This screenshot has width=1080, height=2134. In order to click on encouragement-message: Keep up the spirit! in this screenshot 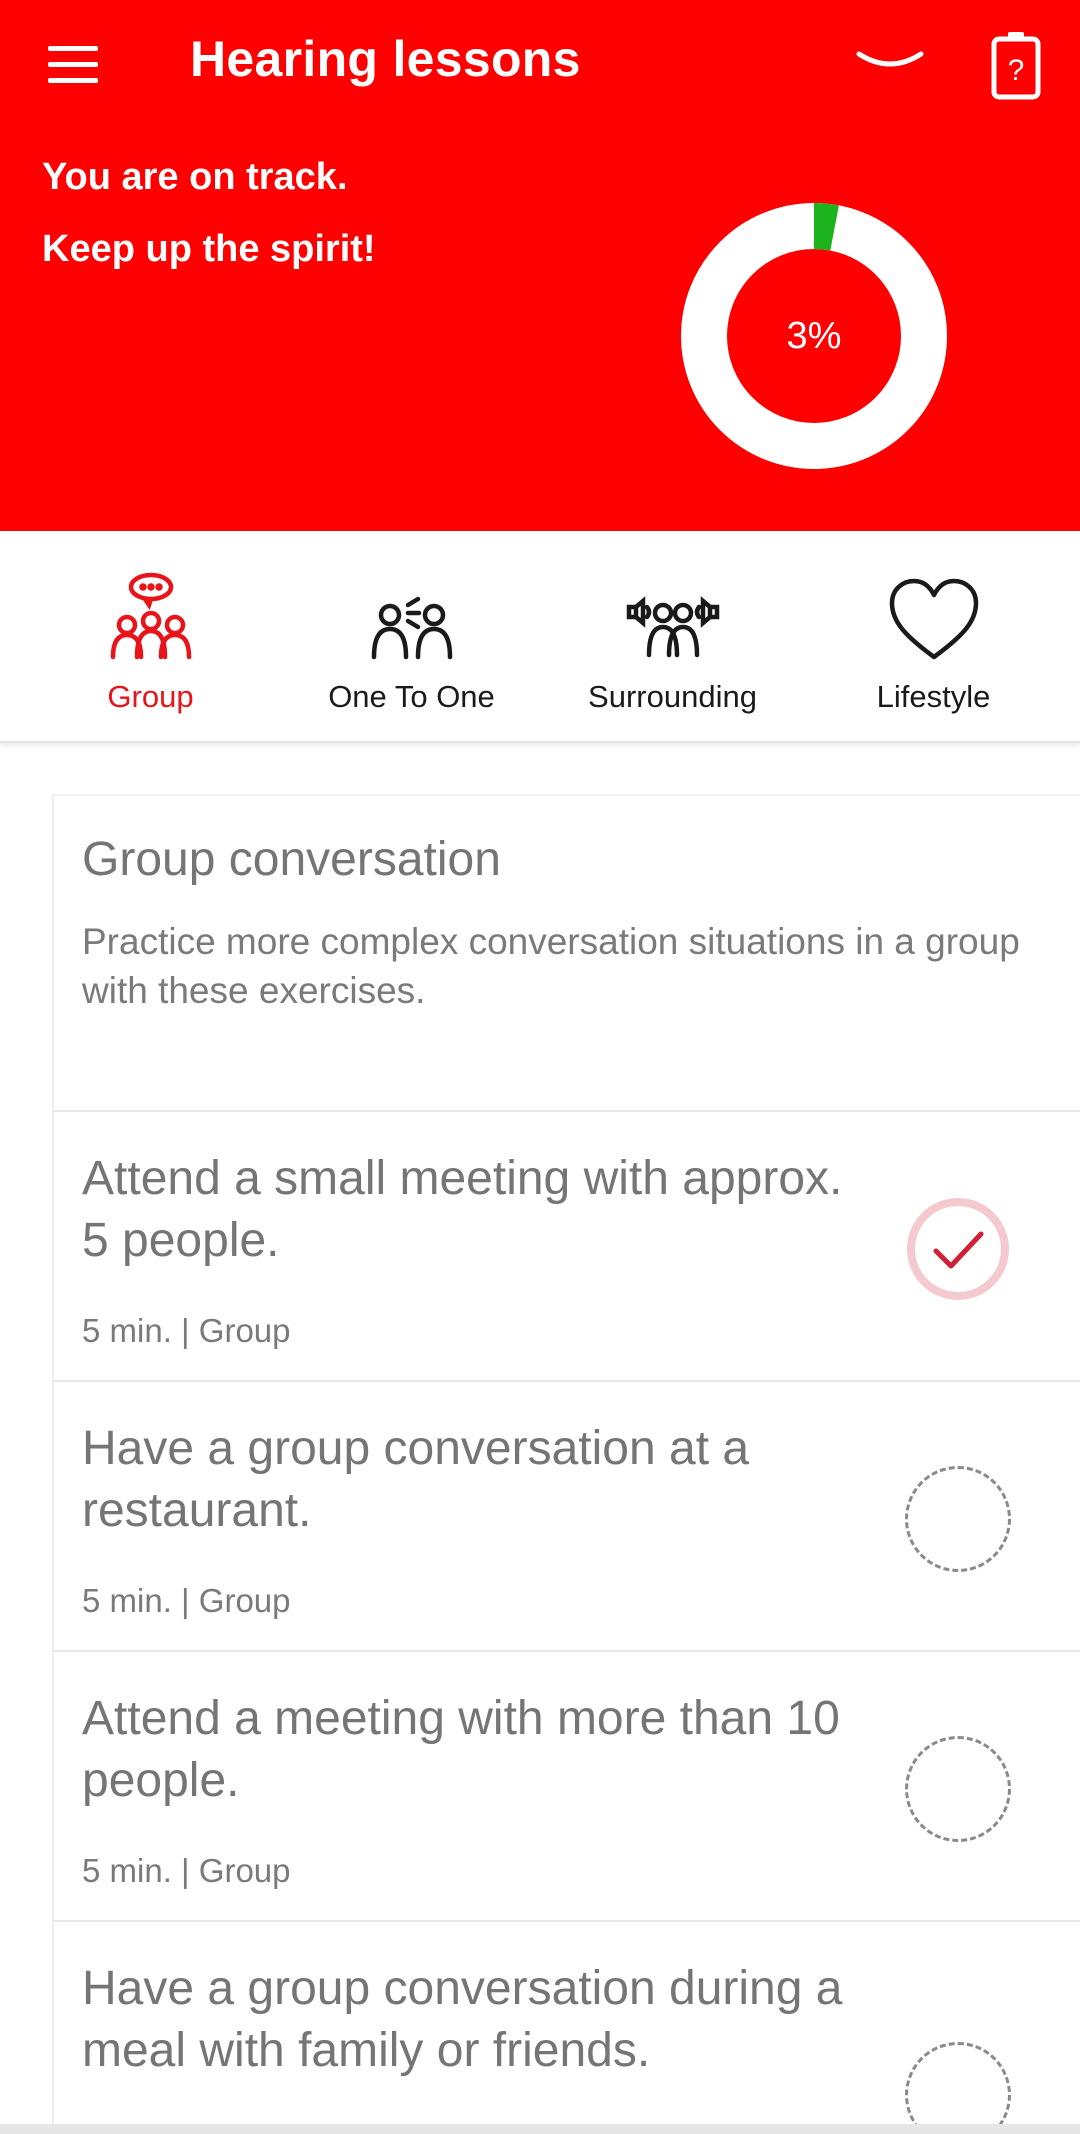, I will do `click(209, 249)`.